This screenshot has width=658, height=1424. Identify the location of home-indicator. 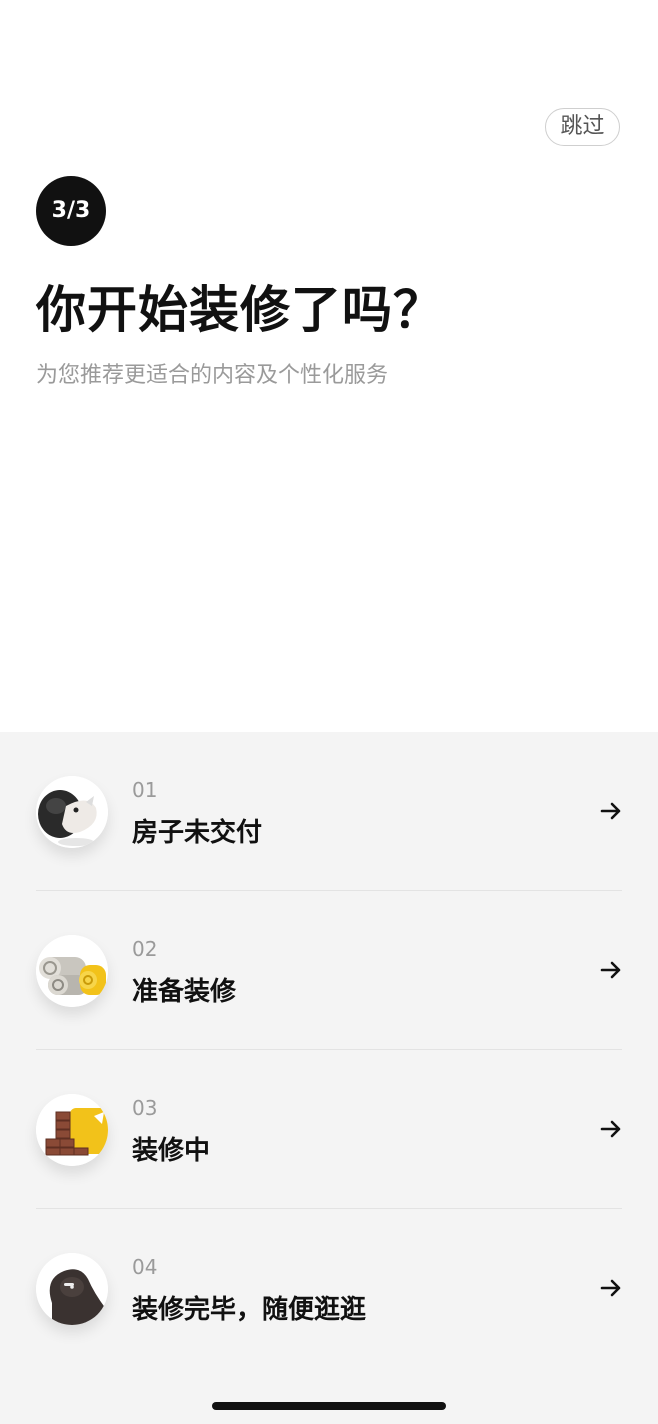
(329, 1406).